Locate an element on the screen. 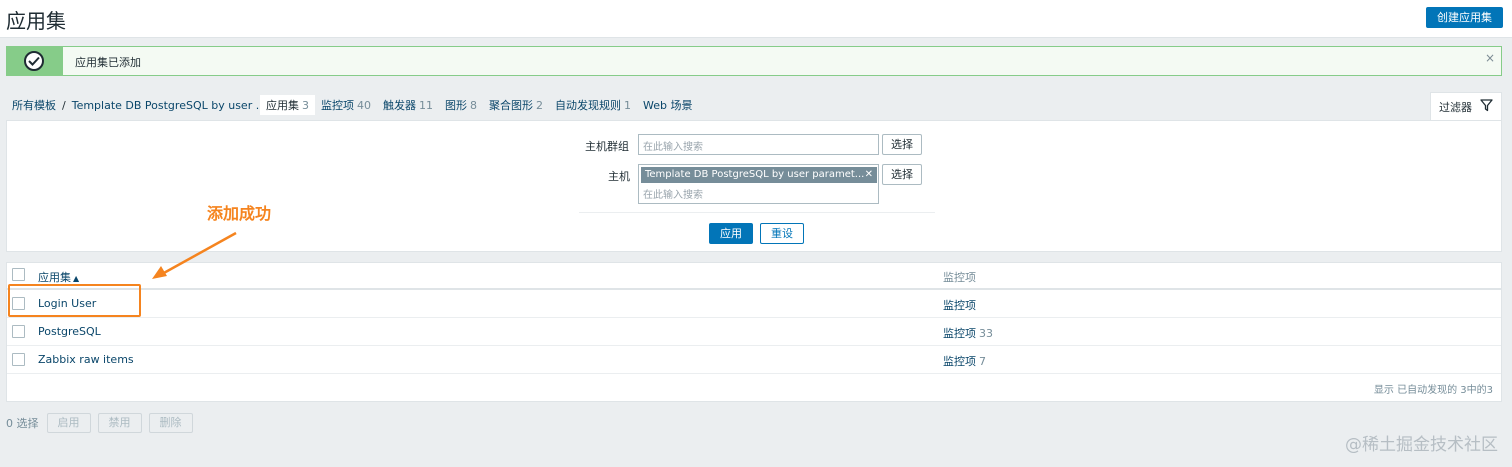 The width and height of the screenshot is (1512, 467). enable-button: 启用 is located at coordinates (68, 423).